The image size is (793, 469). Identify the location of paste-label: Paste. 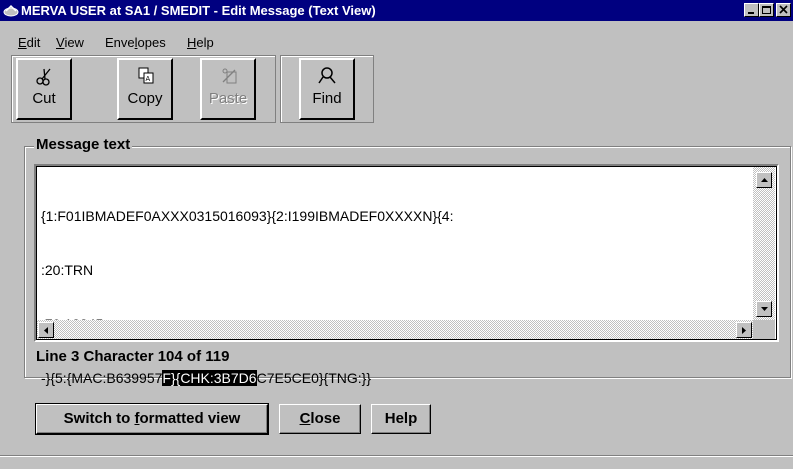
(228, 98).